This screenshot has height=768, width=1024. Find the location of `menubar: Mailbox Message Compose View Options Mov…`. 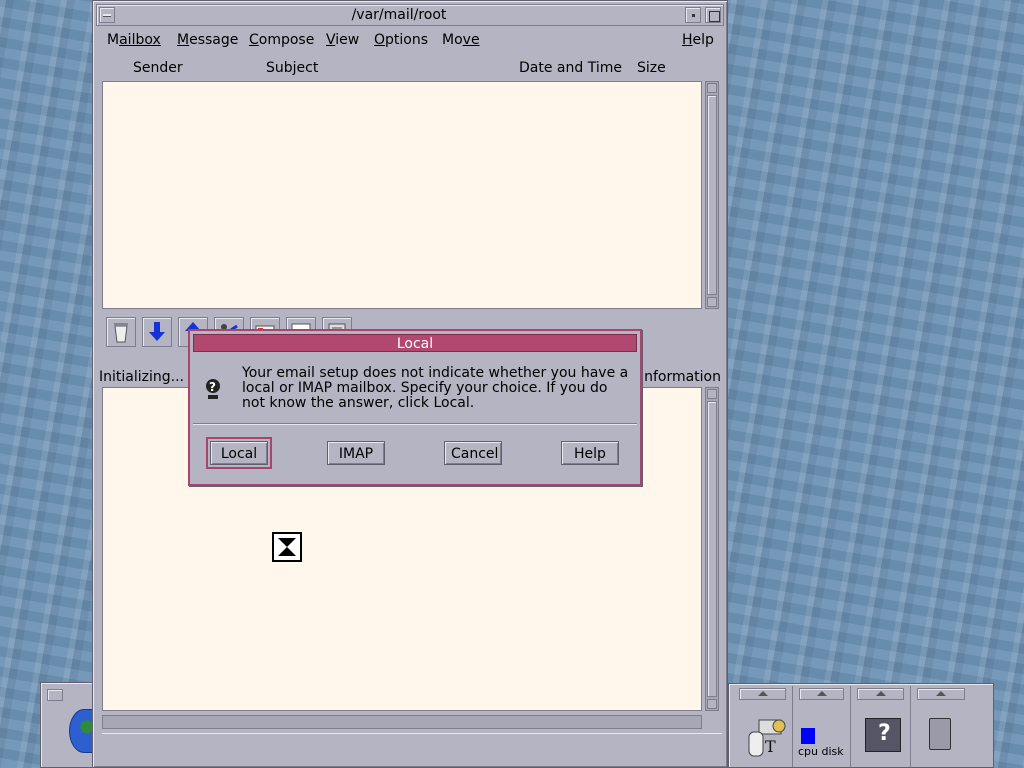

menubar: Mailbox Message Compose View Options Mov… is located at coordinates (410, 41).